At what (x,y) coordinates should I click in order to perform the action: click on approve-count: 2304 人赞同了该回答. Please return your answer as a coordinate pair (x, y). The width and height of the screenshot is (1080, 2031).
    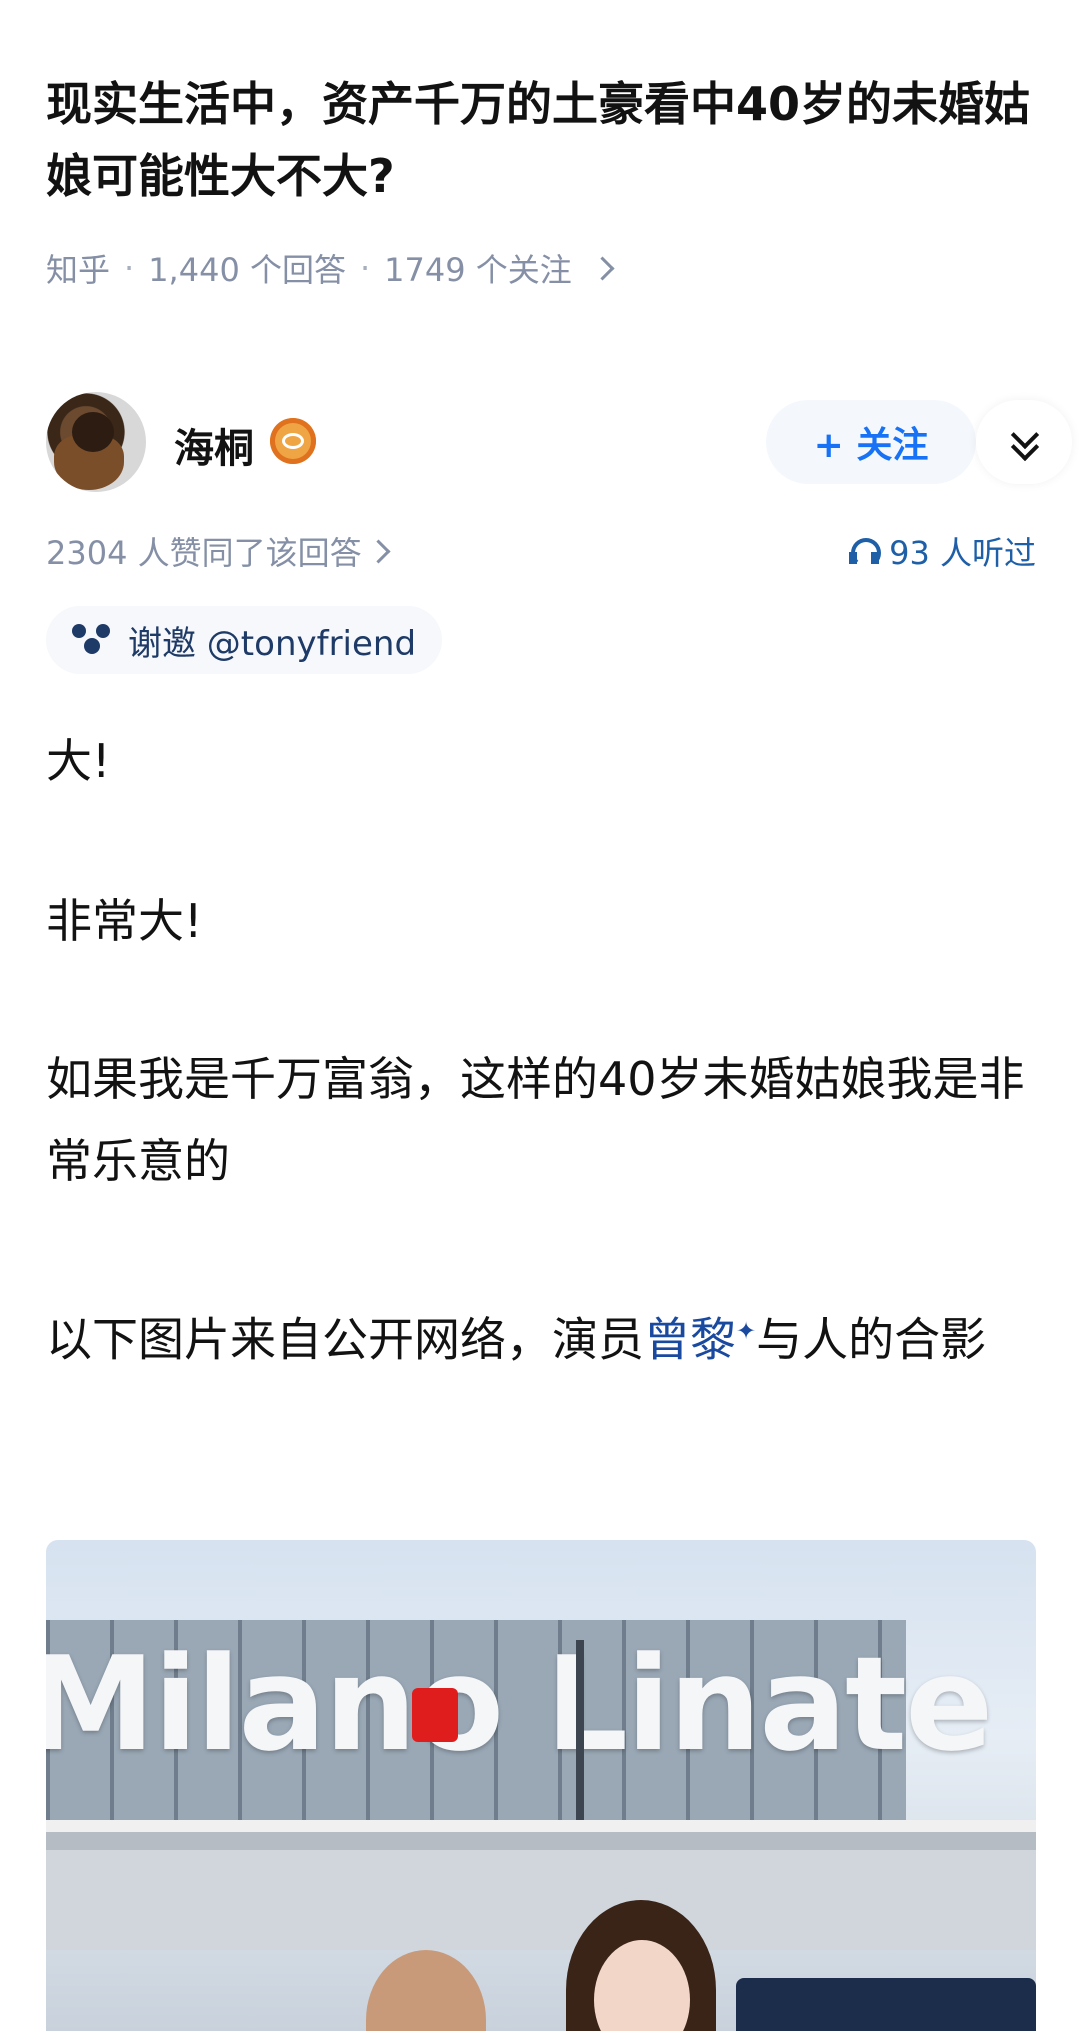
    Looking at the image, I should click on (204, 553).